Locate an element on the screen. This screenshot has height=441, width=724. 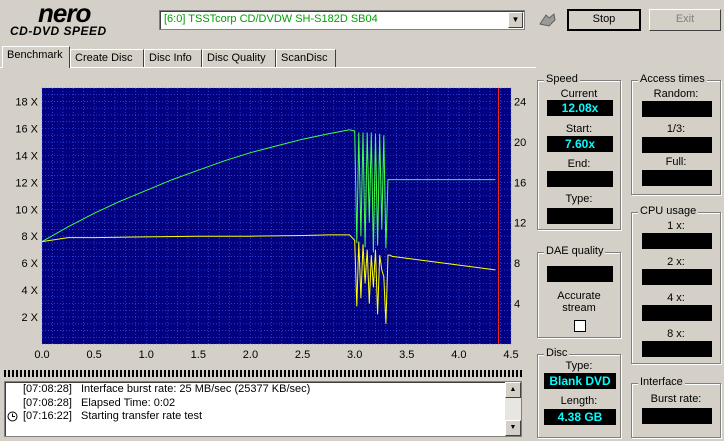
burst-rate-value is located at coordinates (677, 416).